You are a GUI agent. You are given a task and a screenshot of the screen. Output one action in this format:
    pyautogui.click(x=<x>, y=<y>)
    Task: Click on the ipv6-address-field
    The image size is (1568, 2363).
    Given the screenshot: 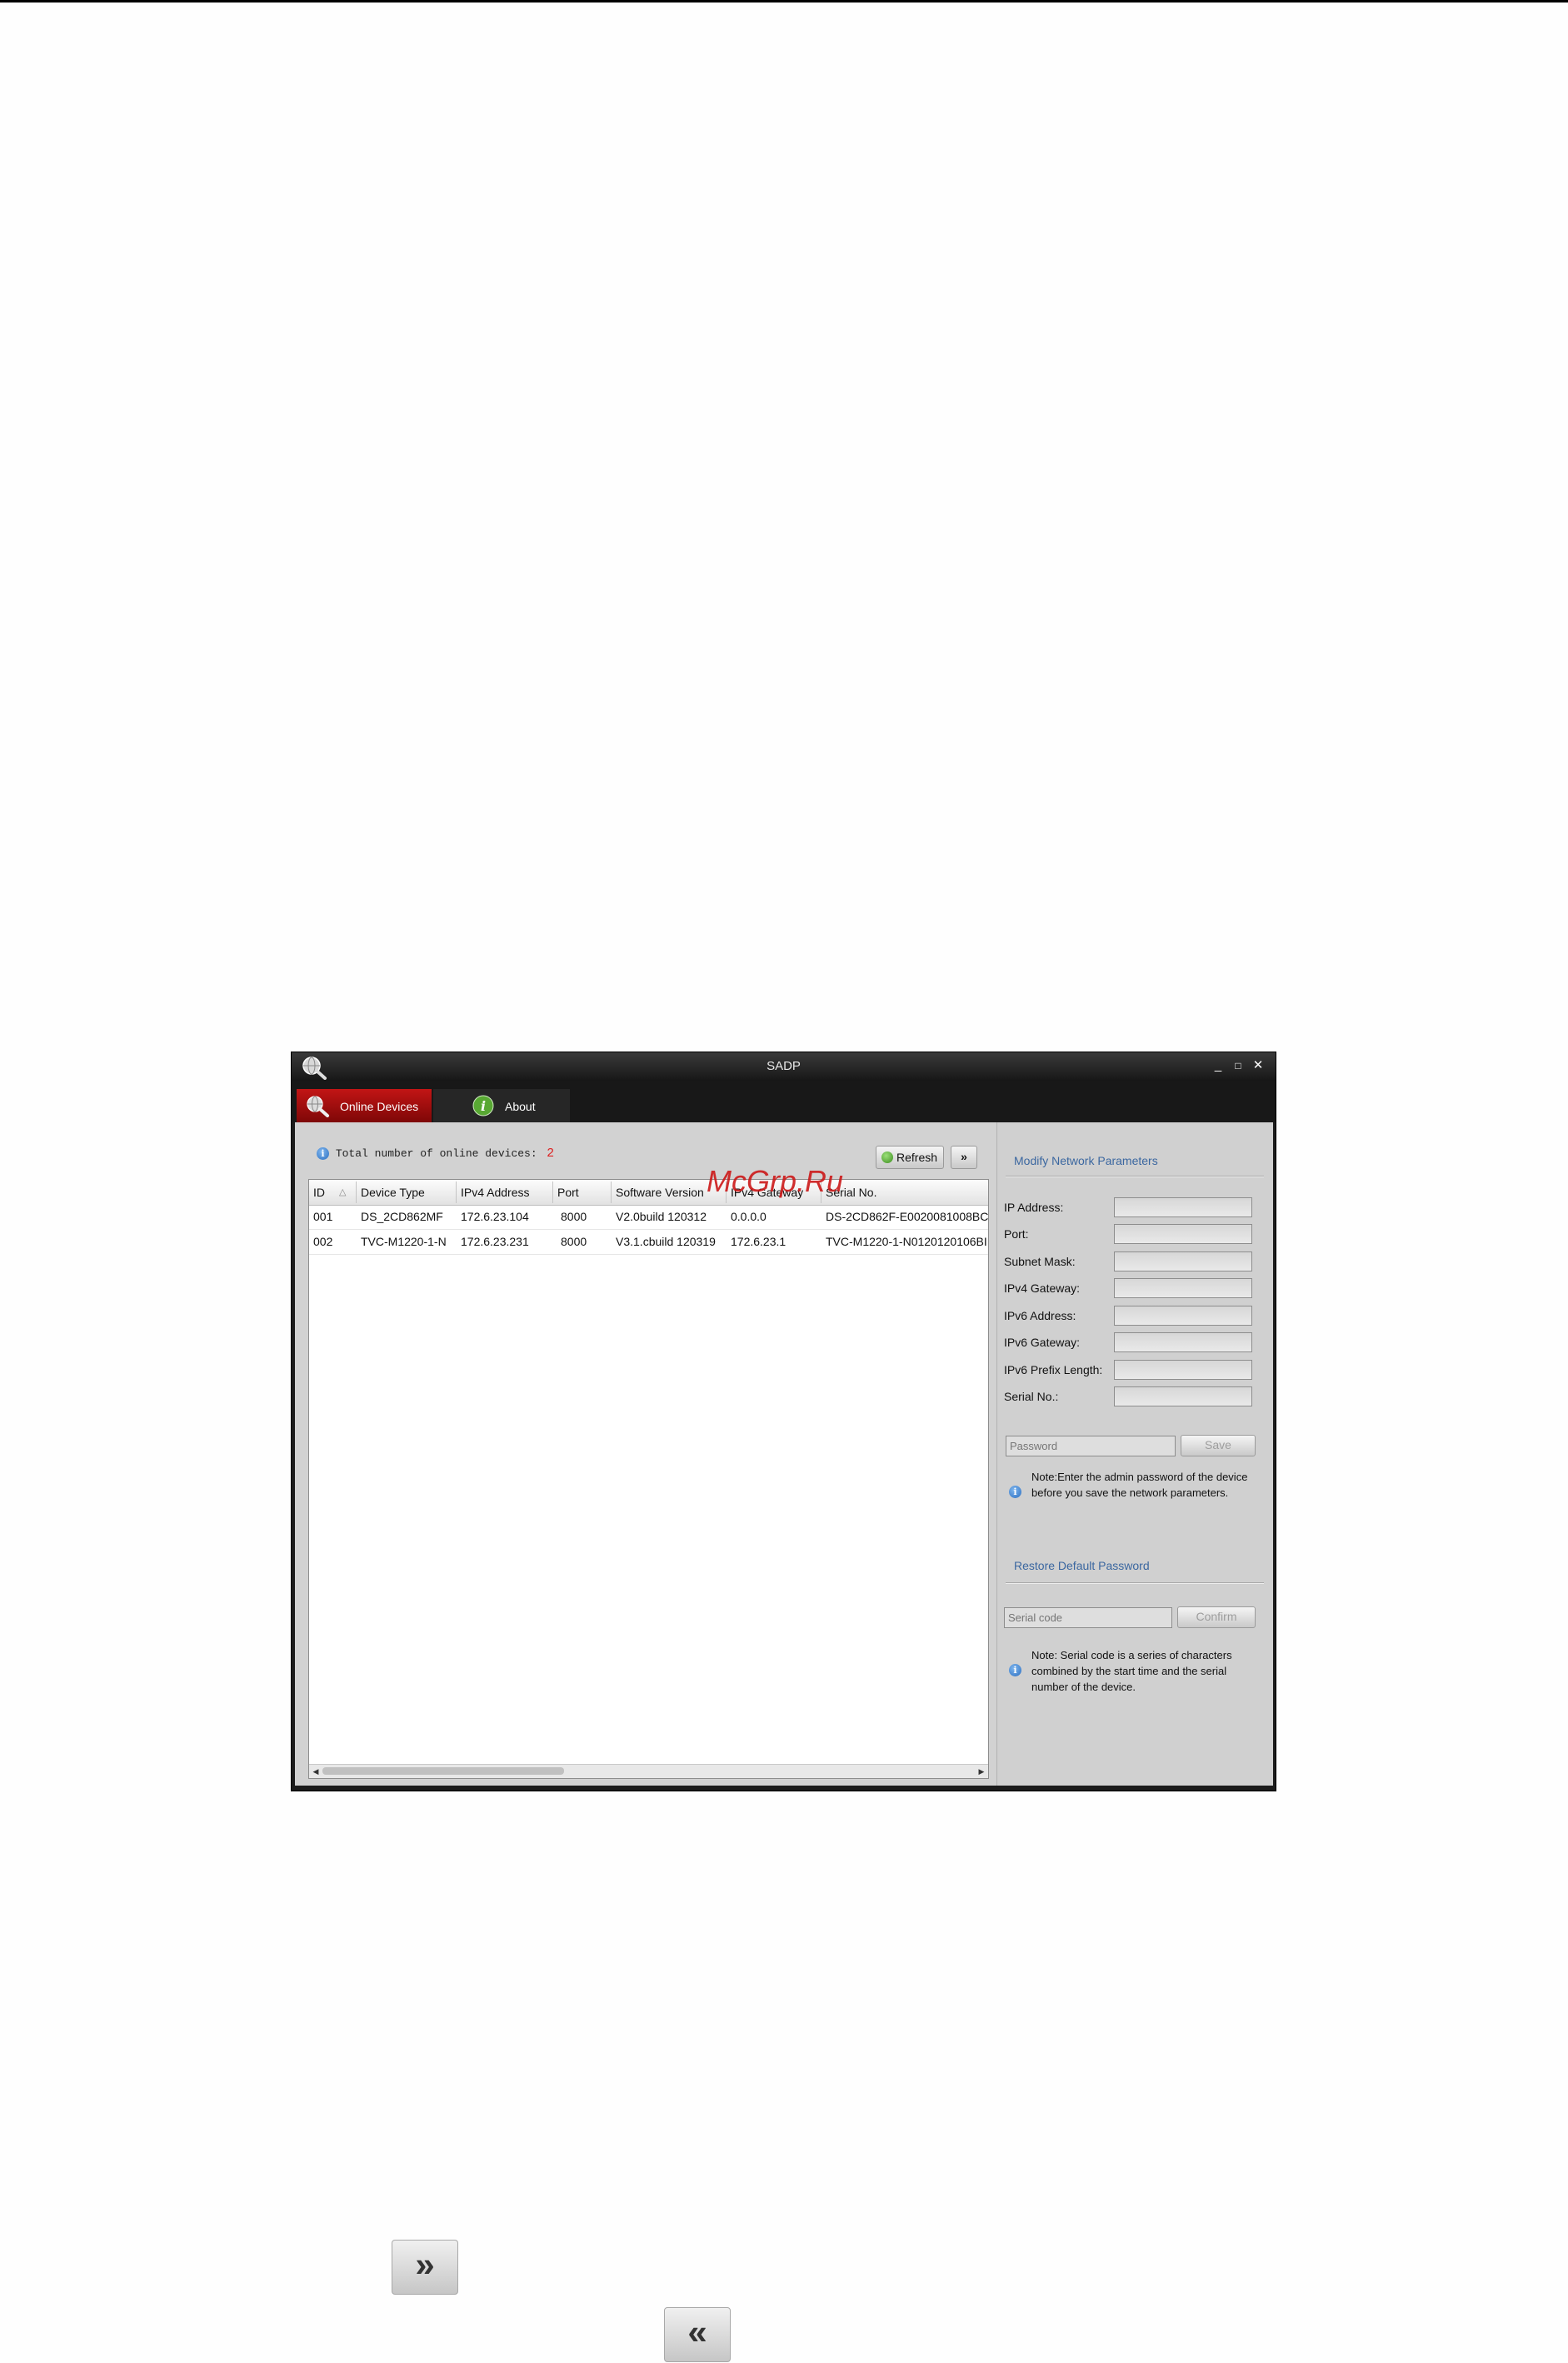 What is the action you would take?
    pyautogui.click(x=1183, y=1316)
    